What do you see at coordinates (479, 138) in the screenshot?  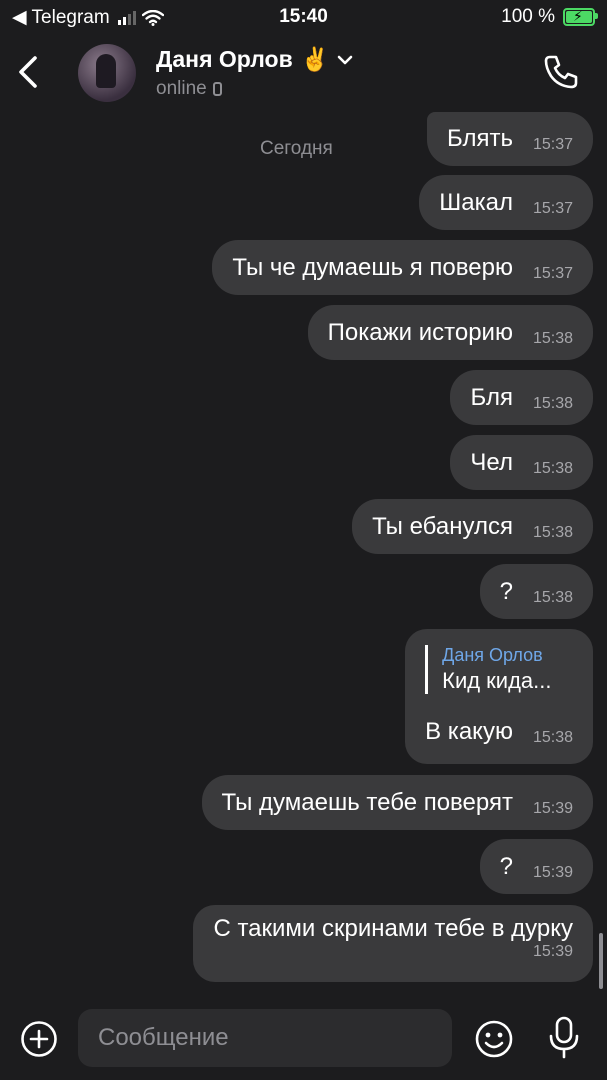 I see `message-text: Блять` at bounding box center [479, 138].